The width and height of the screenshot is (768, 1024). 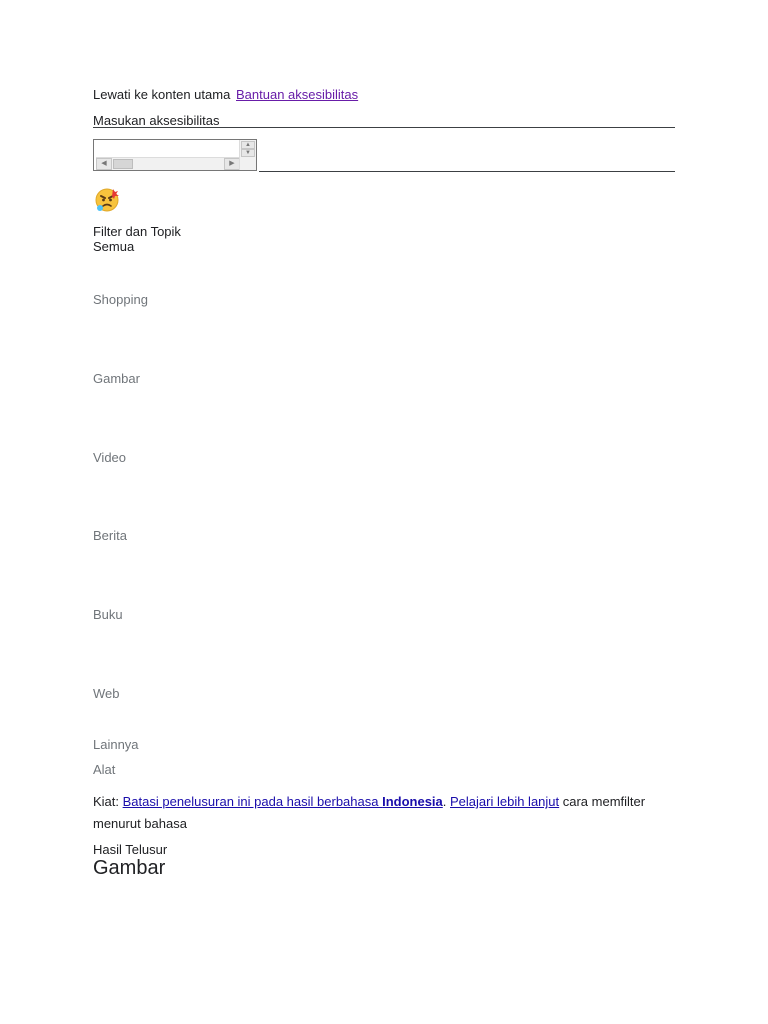 What do you see at coordinates (107, 199) in the screenshot?
I see `angry-face-emoji-icon` at bounding box center [107, 199].